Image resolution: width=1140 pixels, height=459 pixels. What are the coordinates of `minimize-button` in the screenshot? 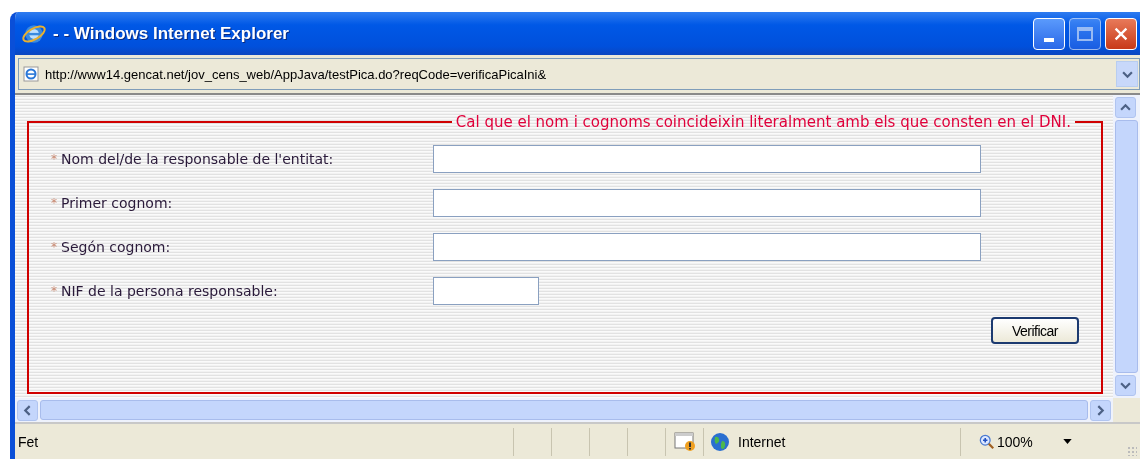 It's located at (1049, 33).